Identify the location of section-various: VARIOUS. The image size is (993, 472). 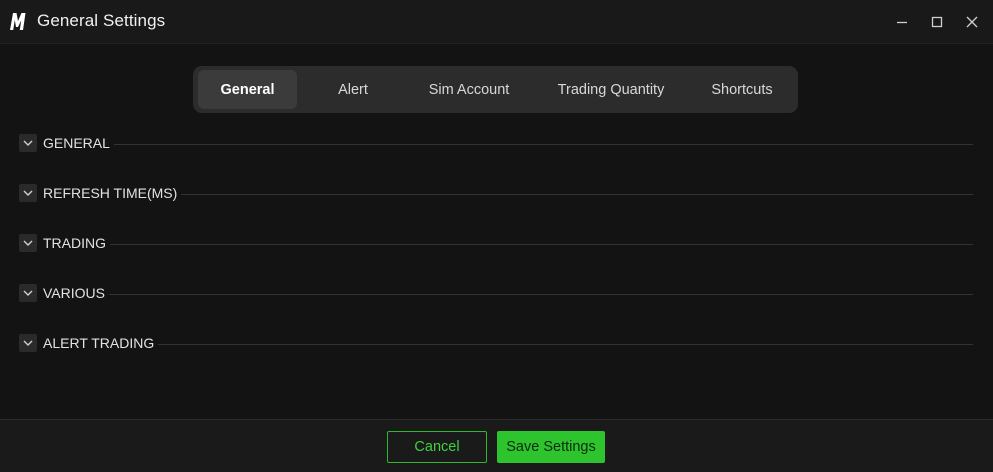
(496, 294).